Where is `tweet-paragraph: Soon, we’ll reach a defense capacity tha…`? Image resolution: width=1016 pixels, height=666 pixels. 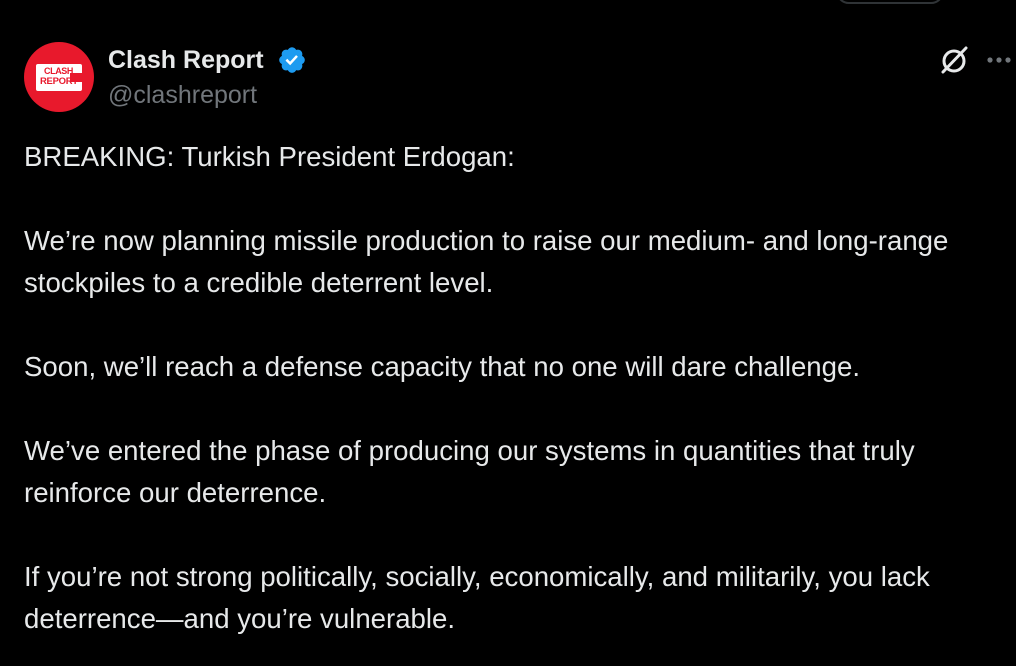
tweet-paragraph: Soon, we’ll reach a defense capacity tha… is located at coordinates (442, 366).